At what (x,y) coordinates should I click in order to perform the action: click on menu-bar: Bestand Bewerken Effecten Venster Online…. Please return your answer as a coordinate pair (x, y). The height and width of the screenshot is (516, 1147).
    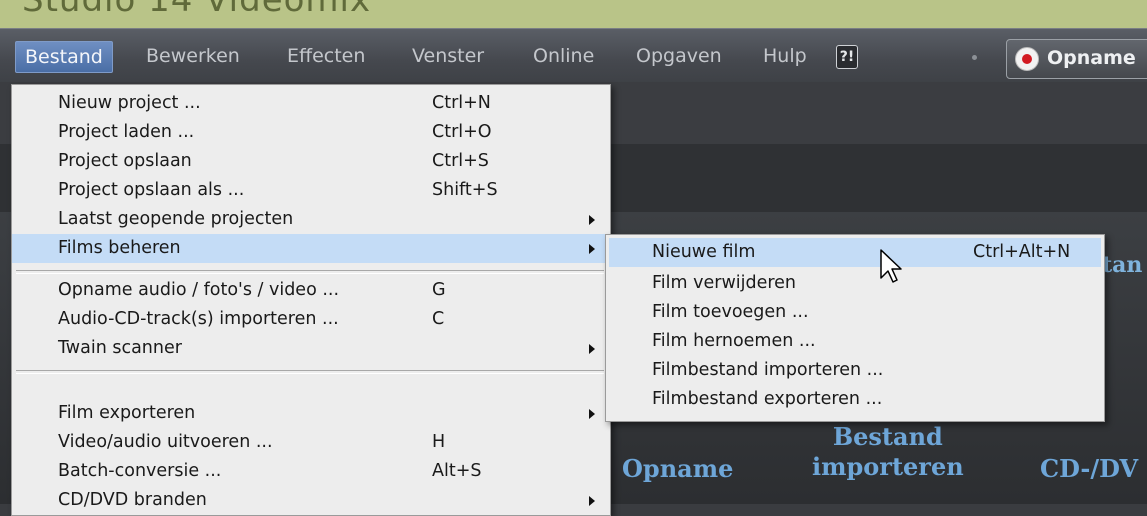
    Looking at the image, I should click on (573, 55).